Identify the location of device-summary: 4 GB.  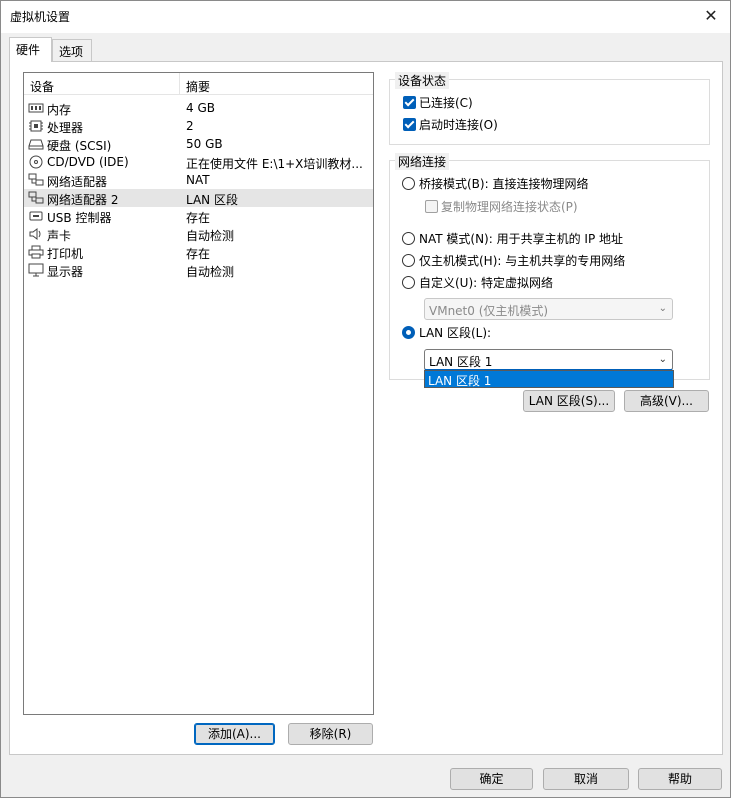
(200, 108).